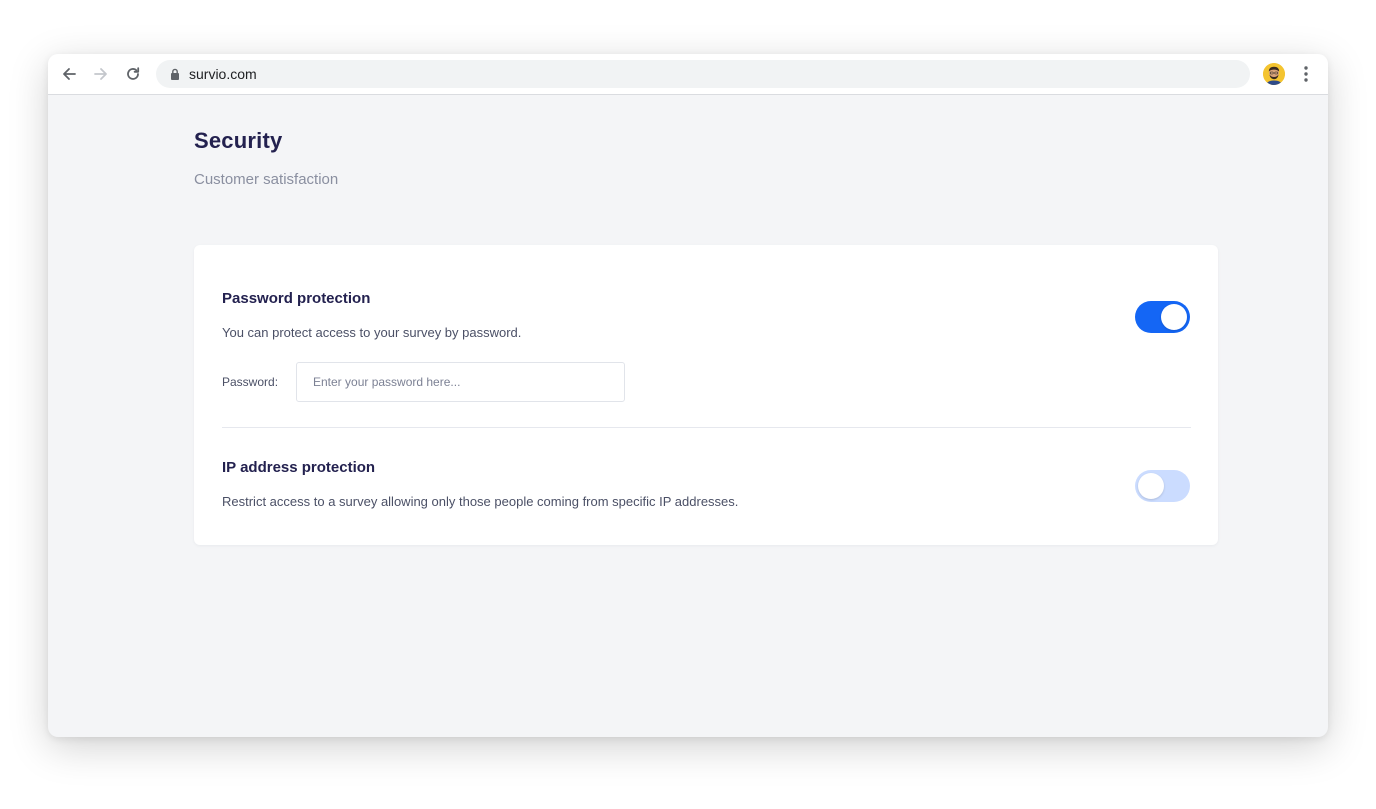  I want to click on profile-avatar, so click(1274, 74).